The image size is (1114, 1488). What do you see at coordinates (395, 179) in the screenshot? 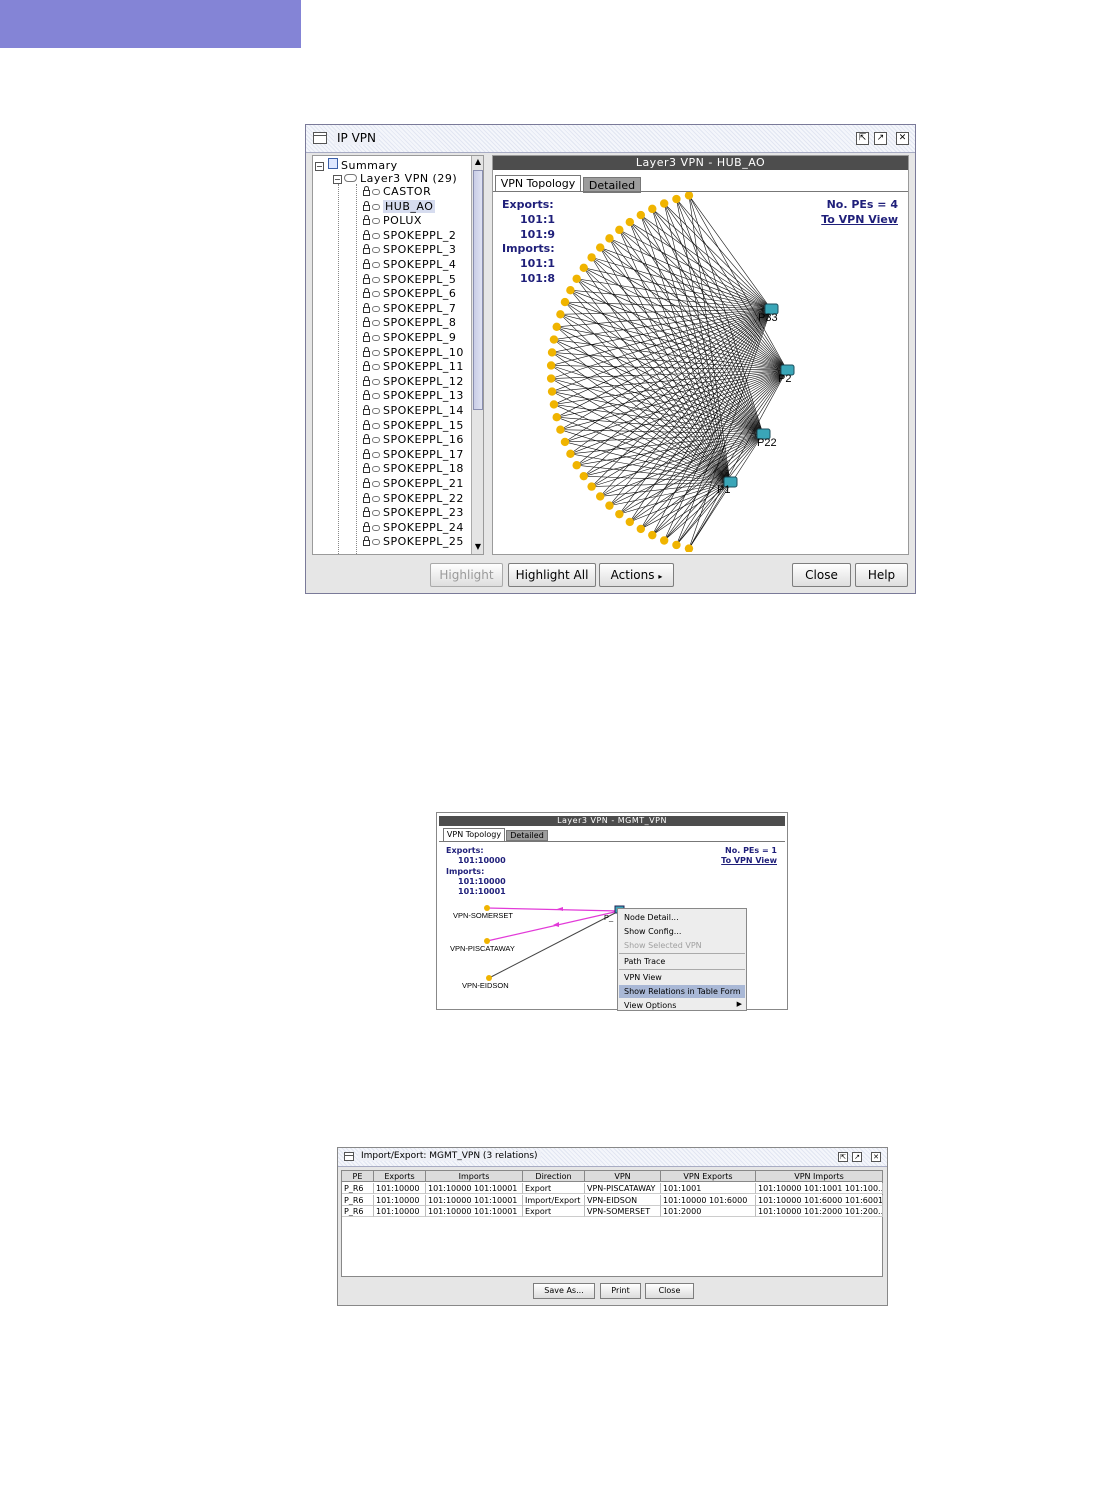
I see `tree-group: − Layer3 VPN (29)` at bounding box center [395, 179].